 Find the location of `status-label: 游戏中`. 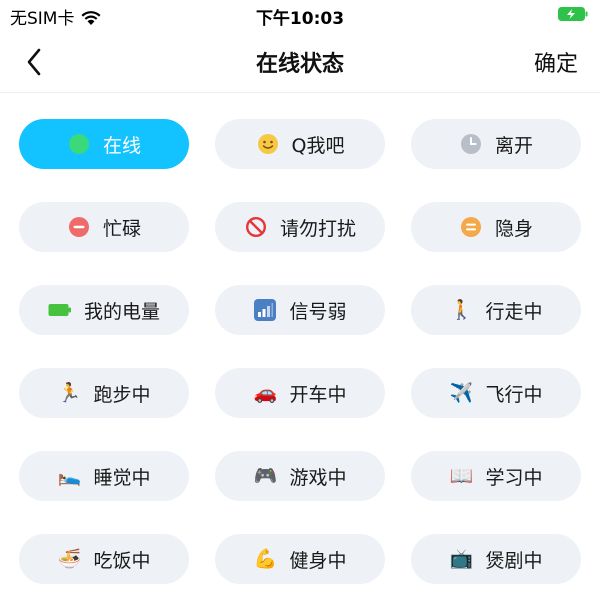

status-label: 游戏中 is located at coordinates (318, 477).